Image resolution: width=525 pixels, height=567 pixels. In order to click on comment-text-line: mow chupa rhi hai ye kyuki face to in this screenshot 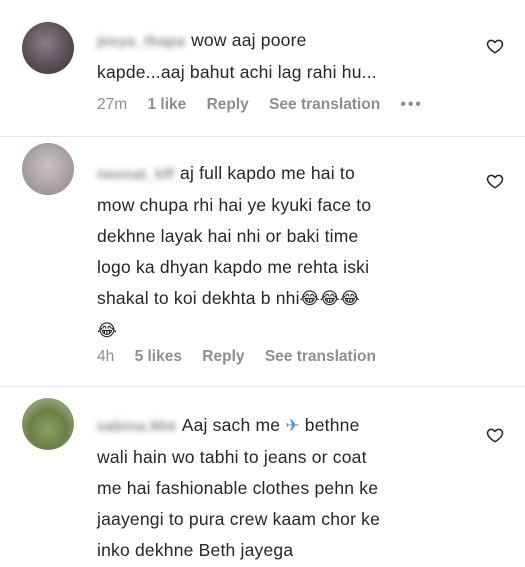, I will do `click(234, 205)`.